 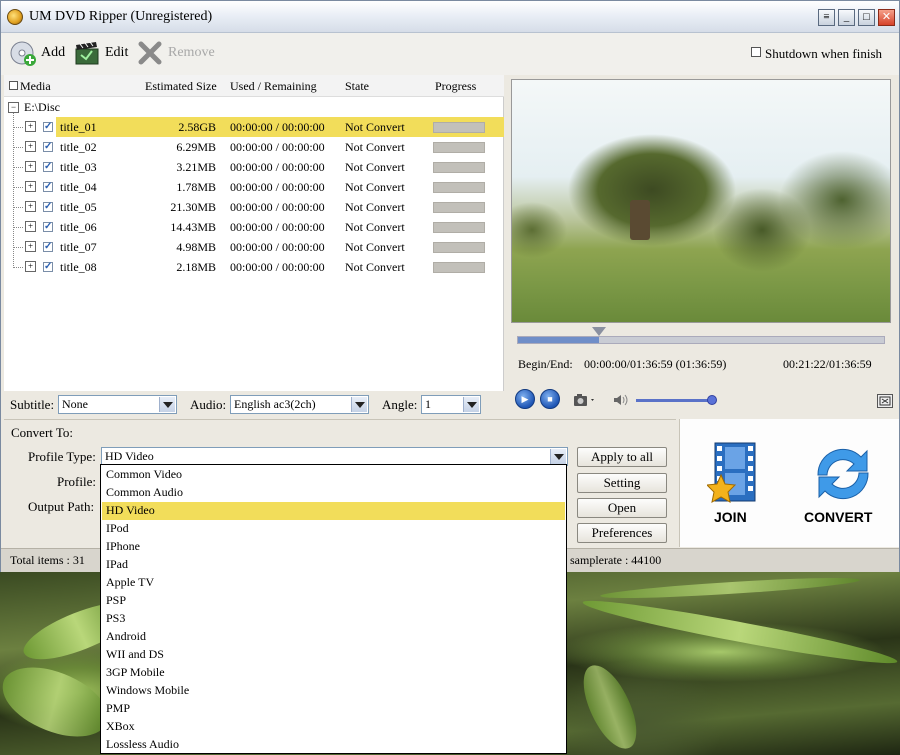 What do you see at coordinates (333, 727) in the screenshot?
I see `dropdown-option: XBox` at bounding box center [333, 727].